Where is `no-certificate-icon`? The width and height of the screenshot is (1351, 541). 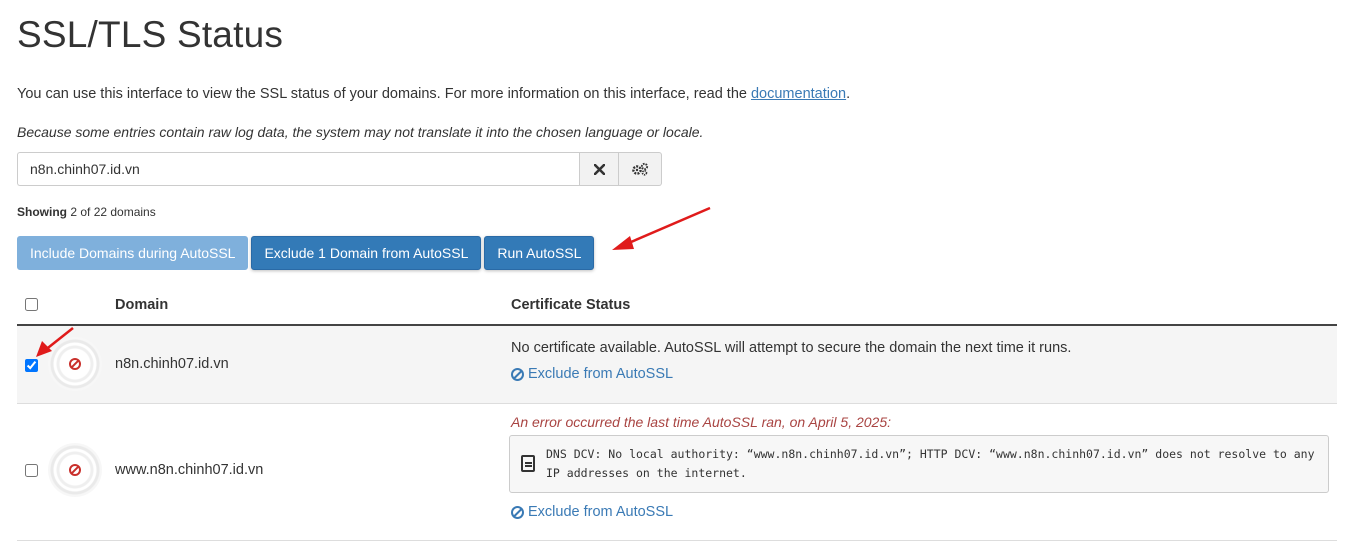
no-certificate-icon is located at coordinates (75, 470).